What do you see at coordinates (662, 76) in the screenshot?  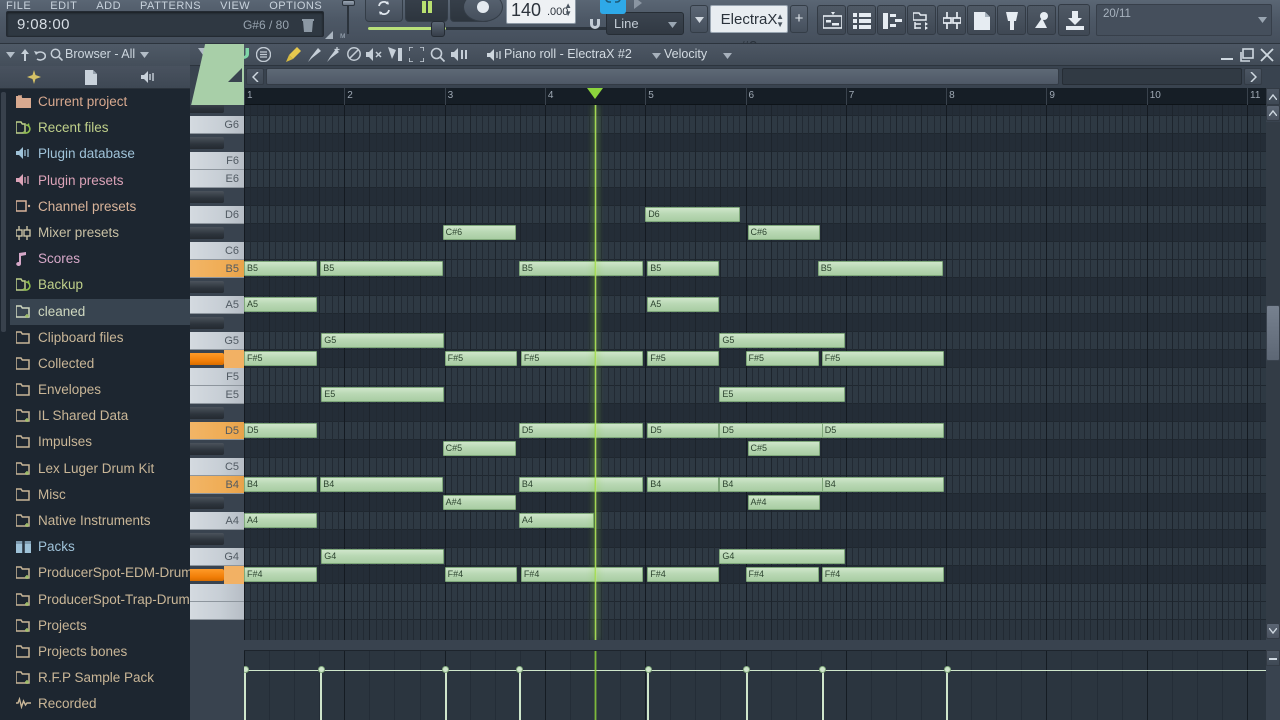 I see `horizontal-scrollbar` at bounding box center [662, 76].